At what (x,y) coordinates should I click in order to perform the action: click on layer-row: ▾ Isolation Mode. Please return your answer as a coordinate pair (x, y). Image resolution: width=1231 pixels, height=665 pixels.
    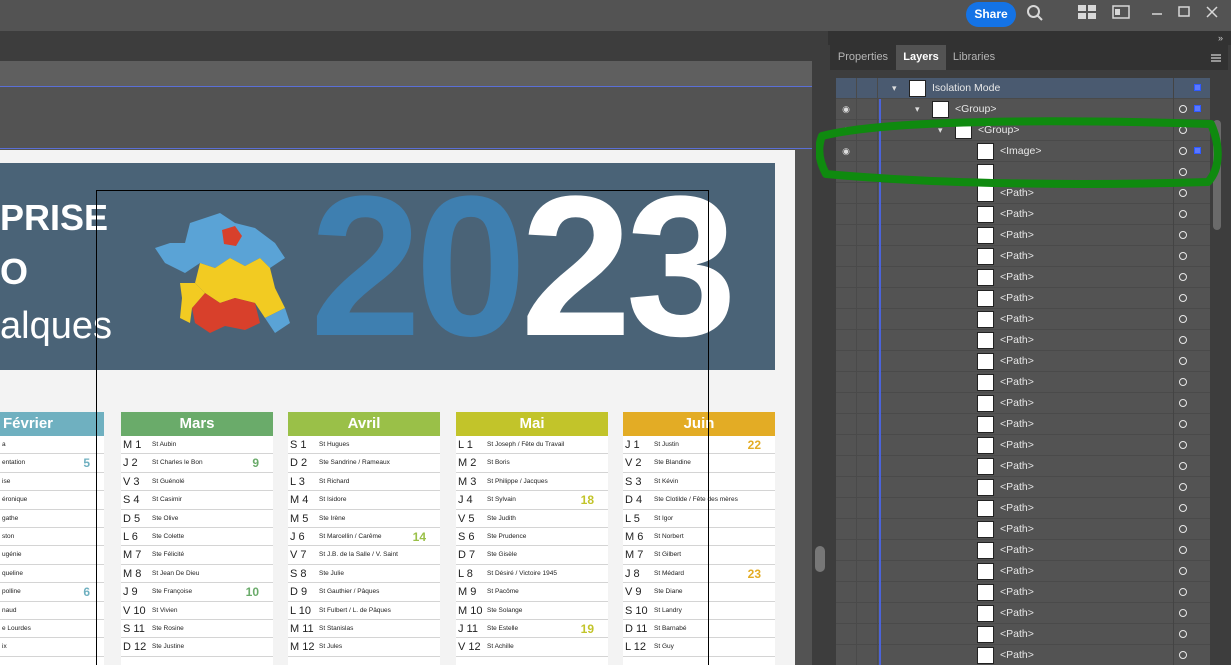
    Looking at the image, I should click on (1023, 88).